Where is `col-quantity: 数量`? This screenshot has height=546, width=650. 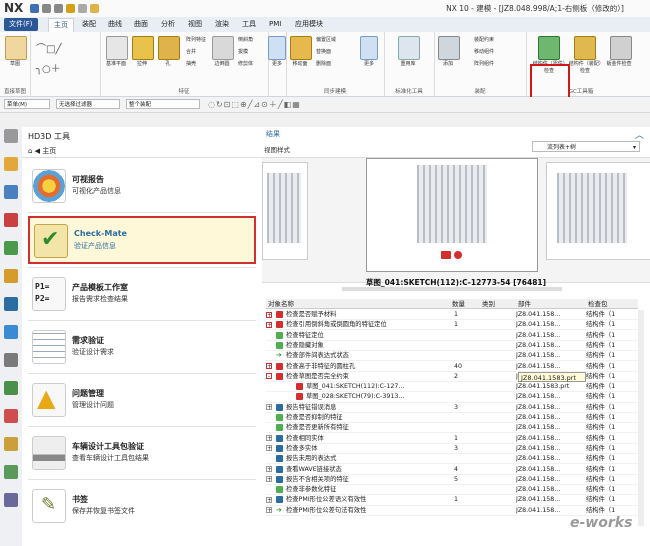 col-quantity: 数量 is located at coordinates (465, 304).